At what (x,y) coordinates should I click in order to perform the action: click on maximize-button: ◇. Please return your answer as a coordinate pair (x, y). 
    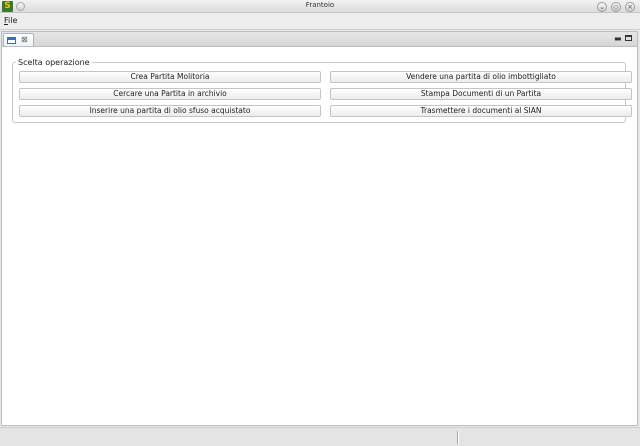
    Looking at the image, I should click on (616, 7).